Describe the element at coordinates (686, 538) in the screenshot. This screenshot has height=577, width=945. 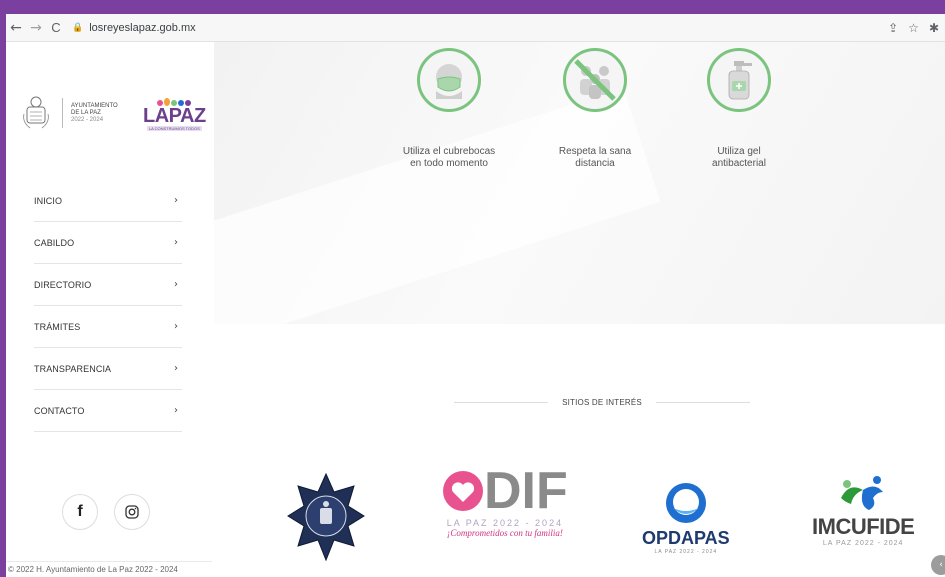
I see `opdapas-wordmark: OPDAPAS` at that location.